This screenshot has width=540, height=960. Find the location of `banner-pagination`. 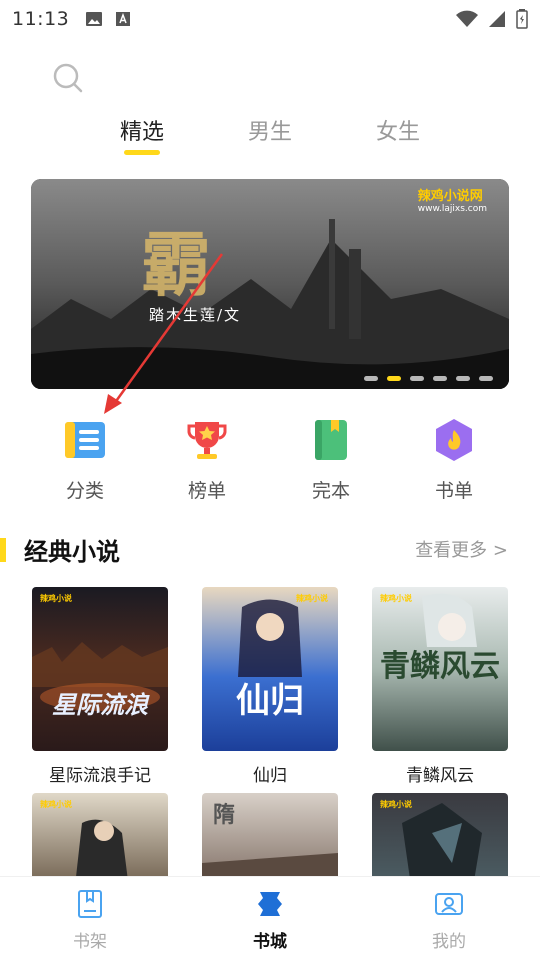

banner-pagination is located at coordinates (428, 378).